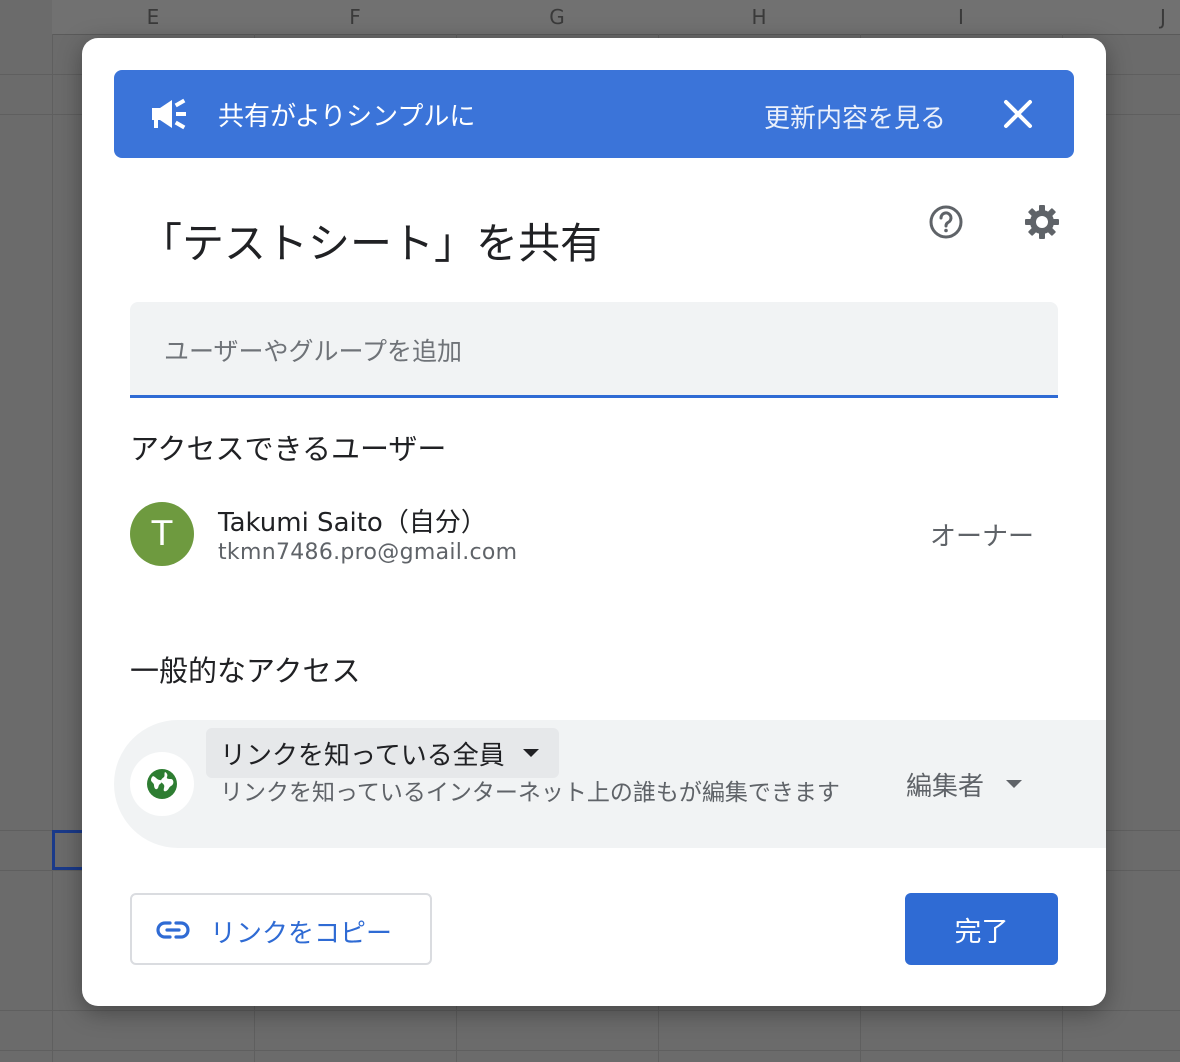  Describe the element at coordinates (981, 929) in the screenshot. I see `done-button: 完了` at that location.